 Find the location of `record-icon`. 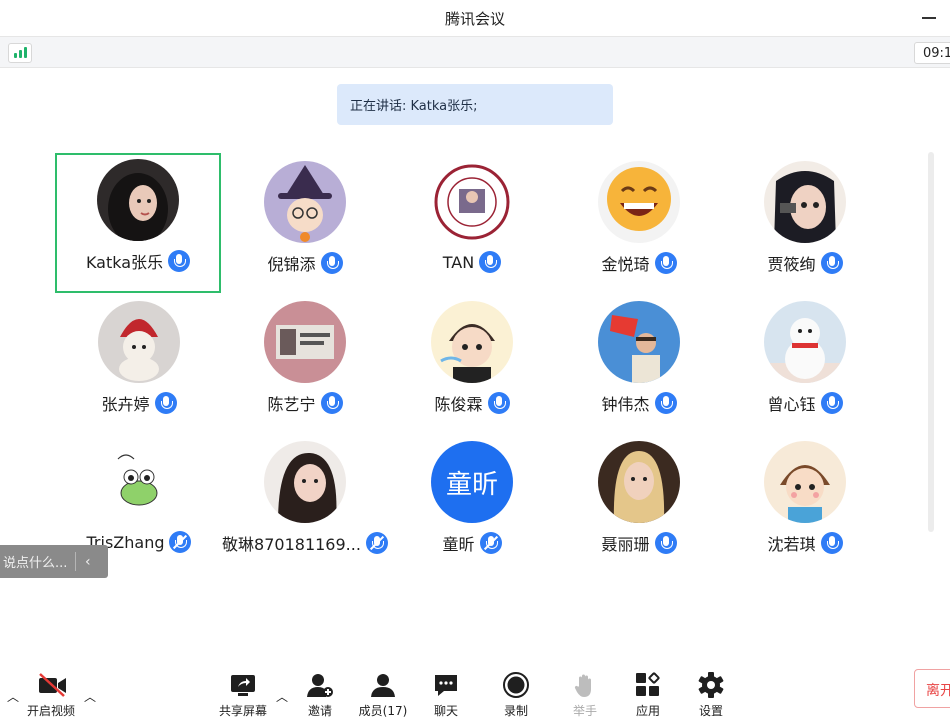

record-icon is located at coordinates (516, 685).